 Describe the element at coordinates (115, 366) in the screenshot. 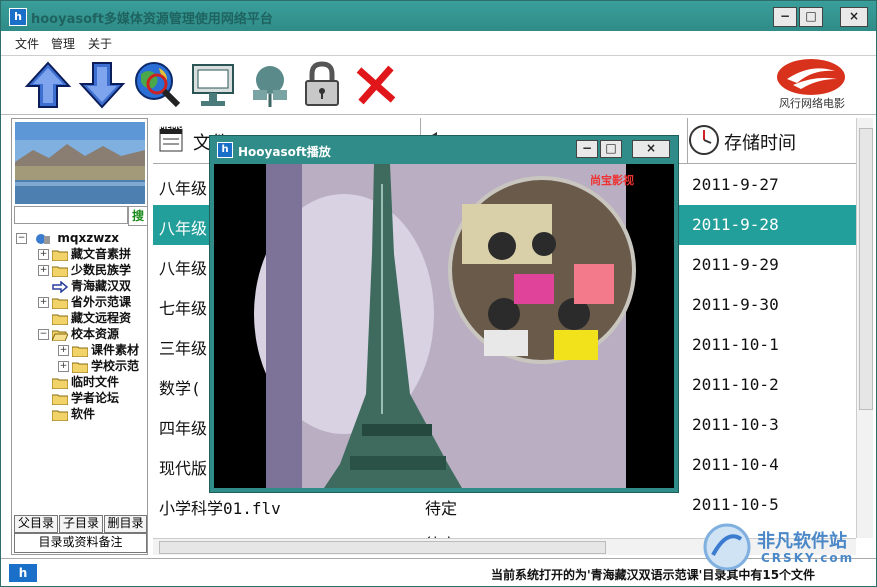

I see `tree-label: 学校示范` at that location.